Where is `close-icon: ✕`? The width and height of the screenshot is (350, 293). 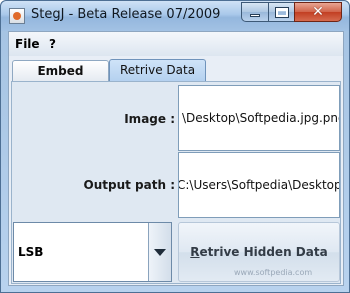 close-icon: ✕ is located at coordinates (318, 12).